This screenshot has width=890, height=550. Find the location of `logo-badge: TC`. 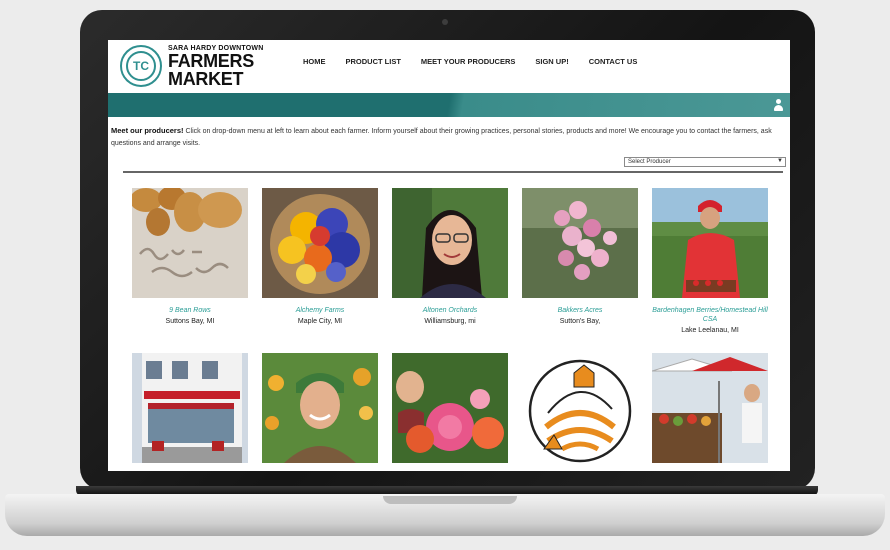

logo-badge: TC is located at coordinates (141, 66).